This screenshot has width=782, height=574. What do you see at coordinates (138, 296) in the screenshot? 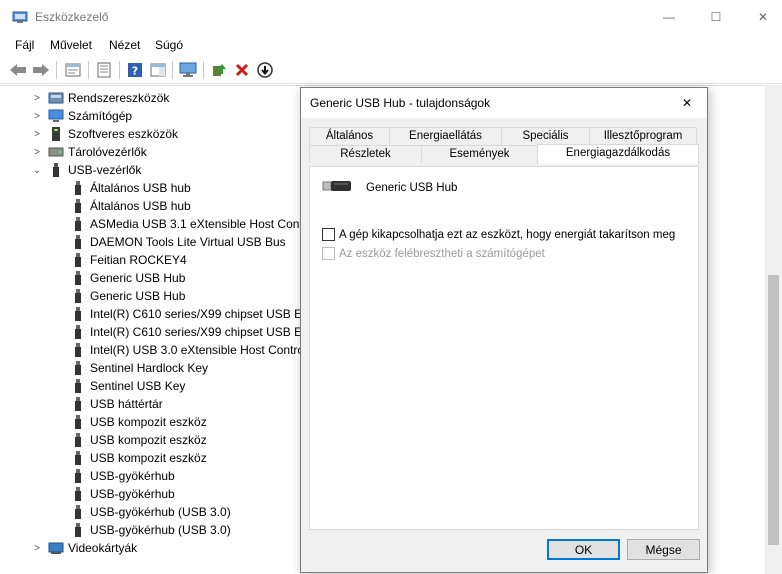
I see `tree-device-label: Generic USB Hub` at bounding box center [138, 296].